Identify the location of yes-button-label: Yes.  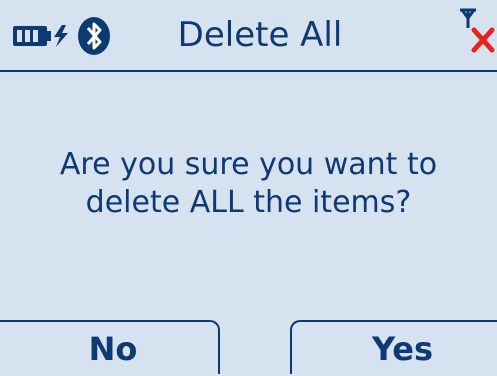
(402, 349).